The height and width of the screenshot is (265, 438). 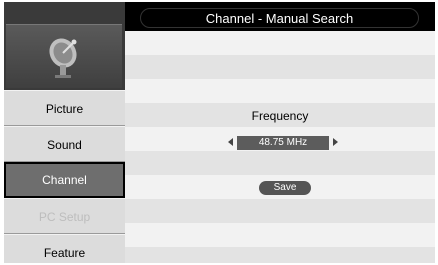 I want to click on channel-icon-panel, so click(x=64, y=56).